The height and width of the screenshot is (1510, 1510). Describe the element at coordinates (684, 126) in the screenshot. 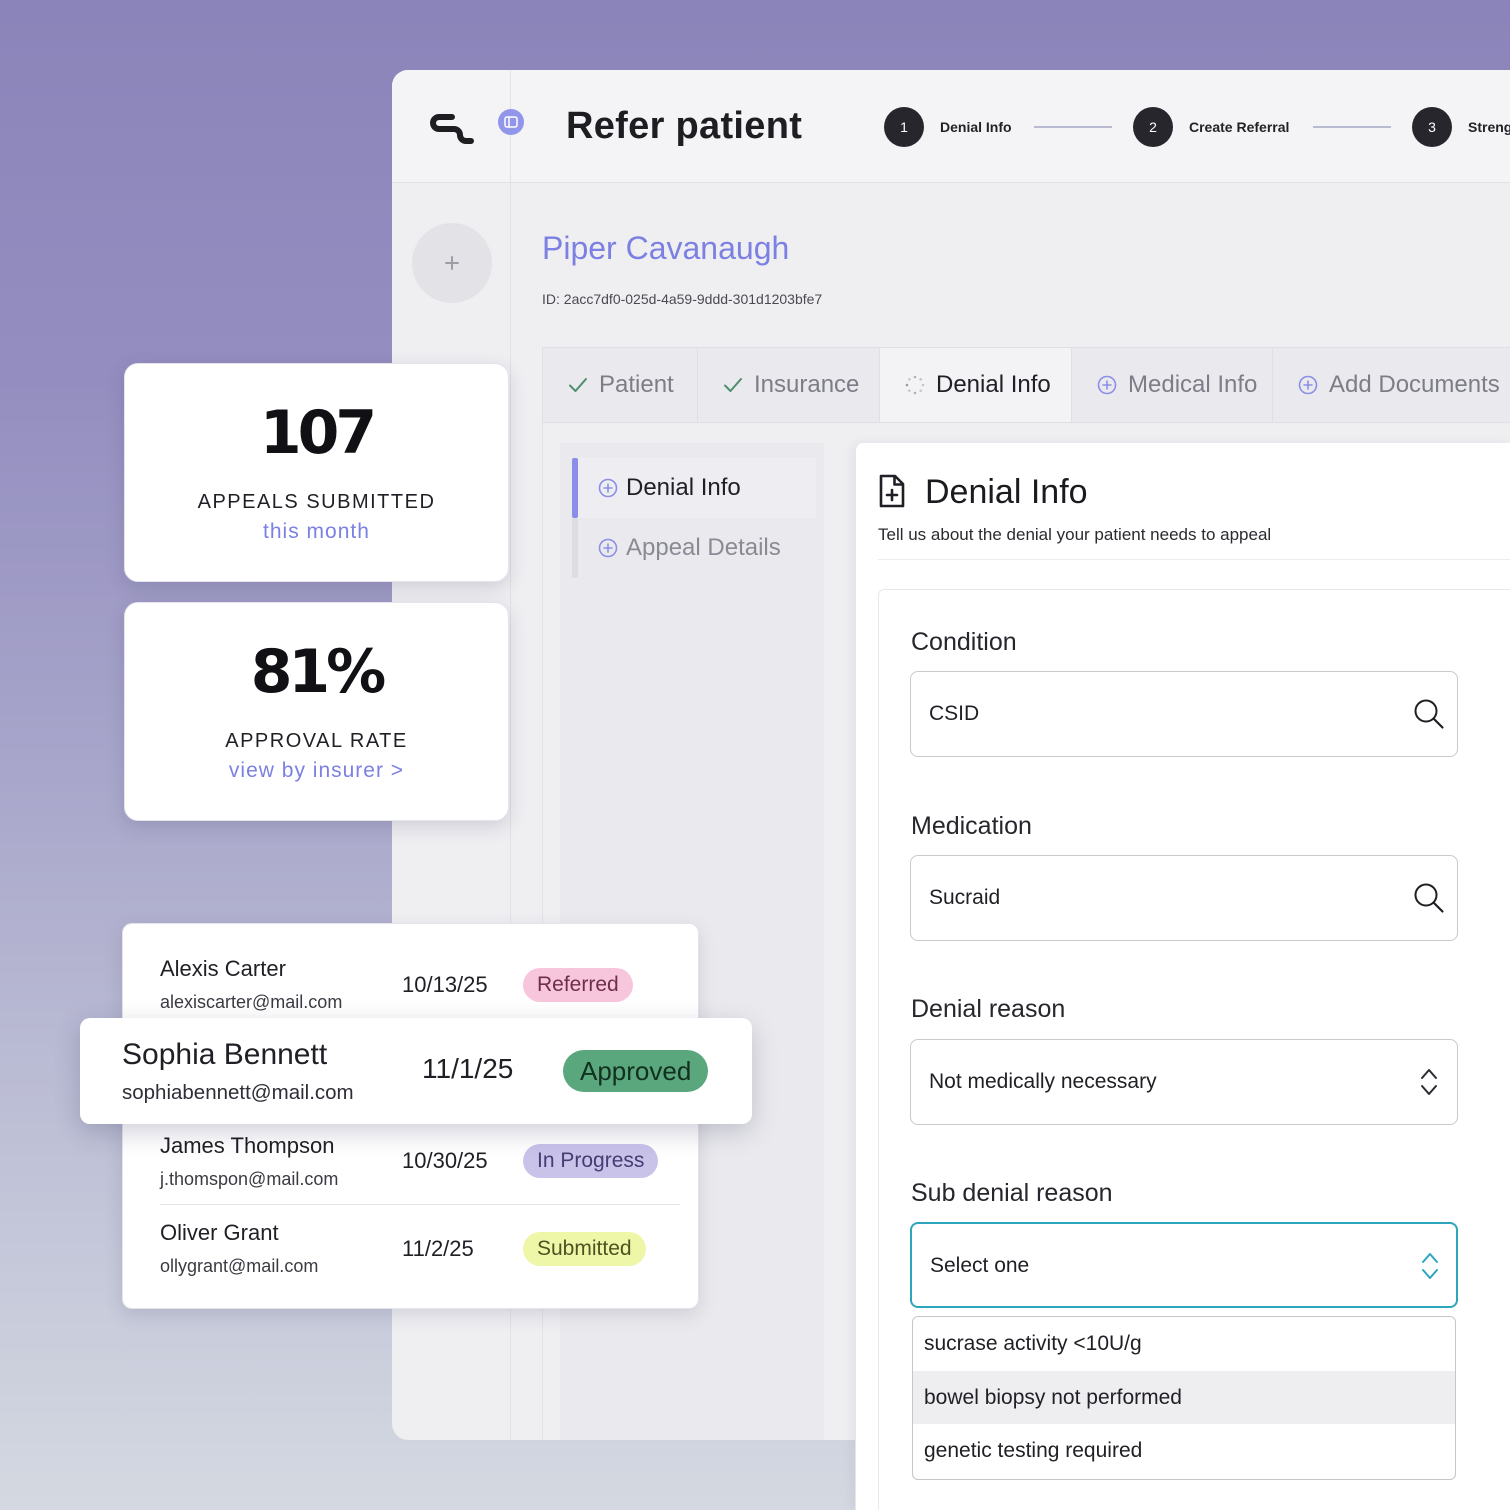

I see `page-title: Refer patient` at that location.